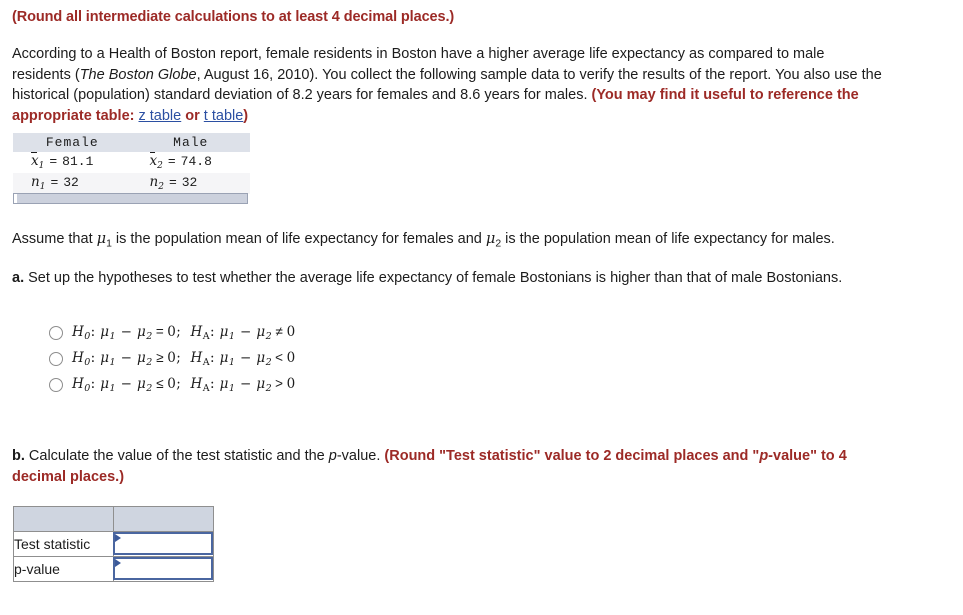 The height and width of the screenshot is (615, 963). I want to click on part-b-round-note-line2: decimal places.), so click(68, 476).